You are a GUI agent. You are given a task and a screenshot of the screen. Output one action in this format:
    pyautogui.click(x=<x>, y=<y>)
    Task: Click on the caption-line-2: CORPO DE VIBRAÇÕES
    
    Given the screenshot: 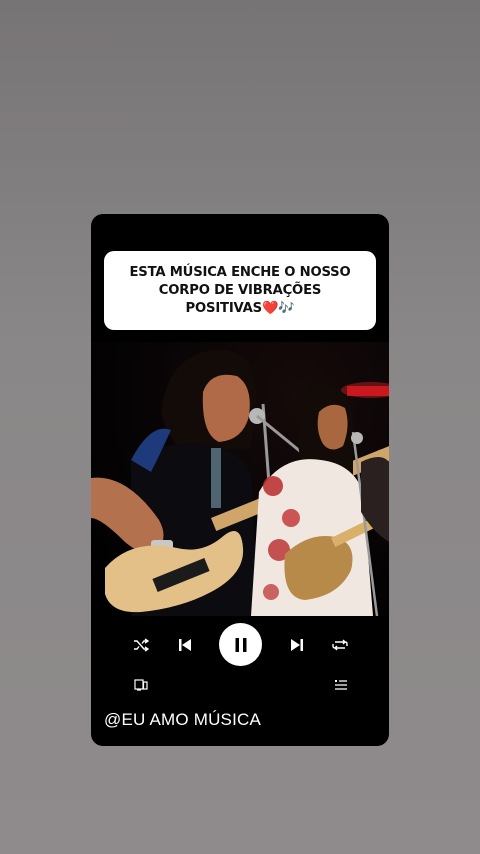 What is the action you would take?
    pyautogui.click(x=240, y=290)
    